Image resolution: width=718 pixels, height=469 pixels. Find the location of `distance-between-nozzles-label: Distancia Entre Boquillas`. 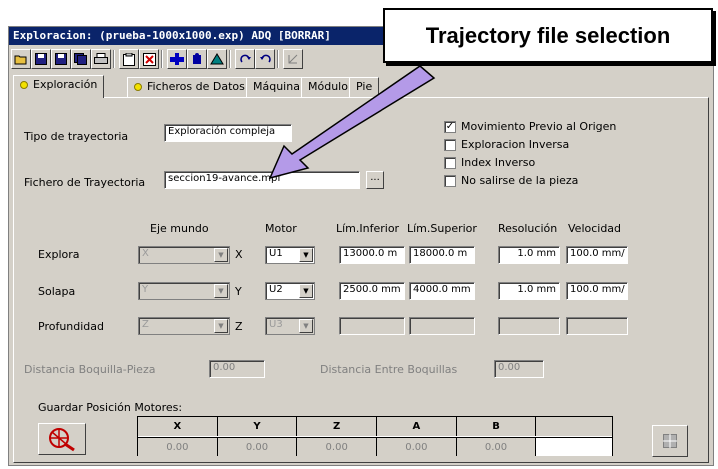

distance-between-nozzles-label: Distancia Entre Boquillas is located at coordinates (389, 369).